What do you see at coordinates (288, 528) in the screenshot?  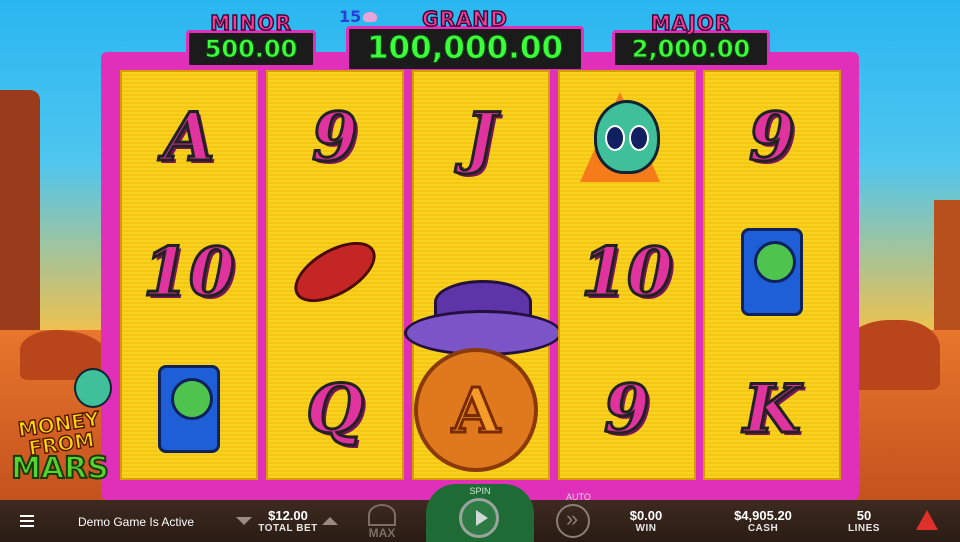 I see `total-bet-label: TOTAL BET` at bounding box center [288, 528].